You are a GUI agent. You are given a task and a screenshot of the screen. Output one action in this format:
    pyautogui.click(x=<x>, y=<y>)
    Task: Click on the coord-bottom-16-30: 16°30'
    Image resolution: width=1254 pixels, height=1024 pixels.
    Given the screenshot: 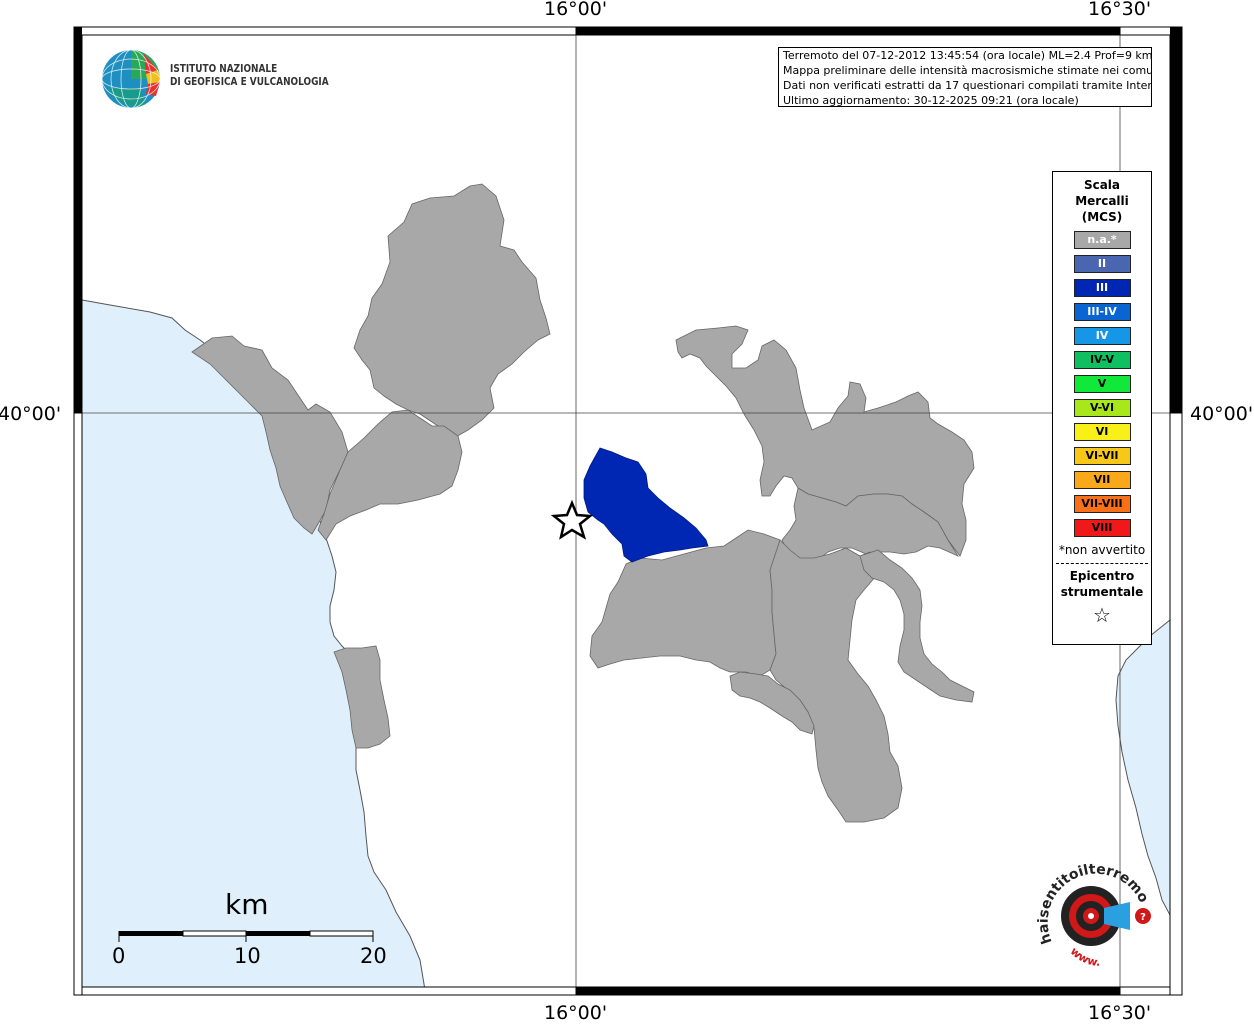 What is the action you would take?
    pyautogui.click(x=1120, y=1013)
    